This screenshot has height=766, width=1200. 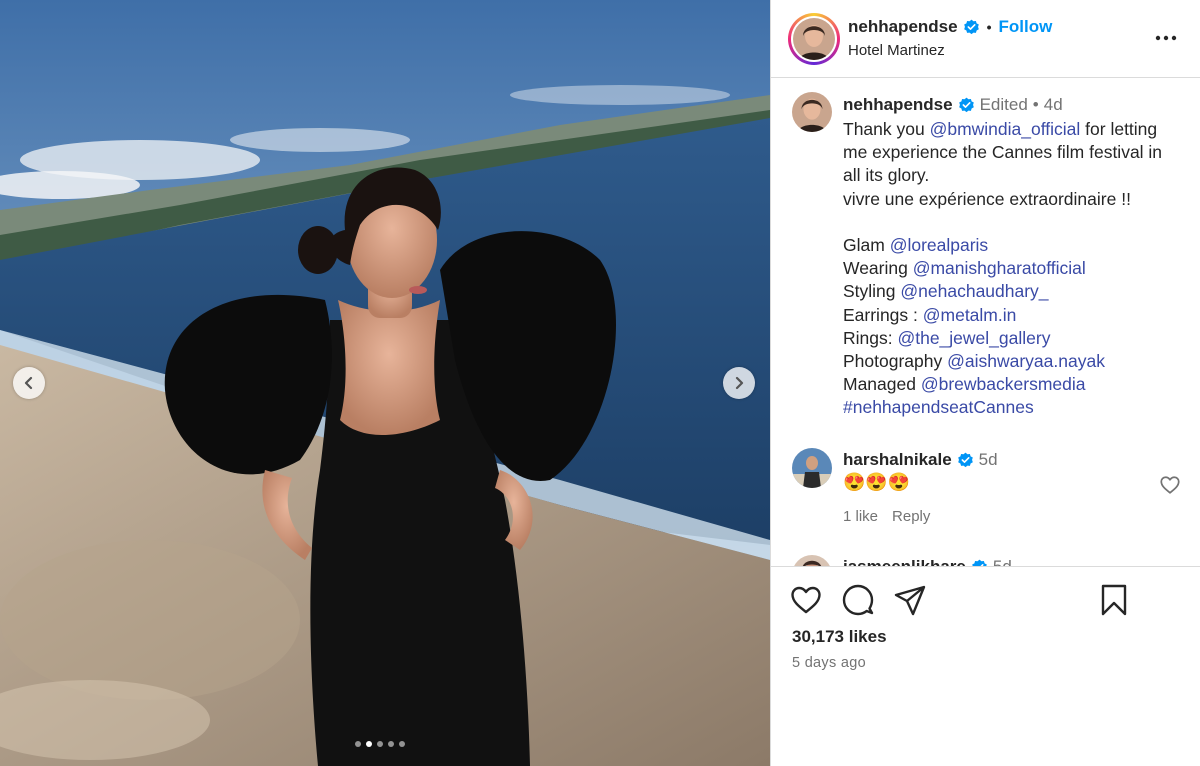 What do you see at coordinates (883, 314) in the screenshot?
I see `caption-text-segment: Earrings :` at bounding box center [883, 314].